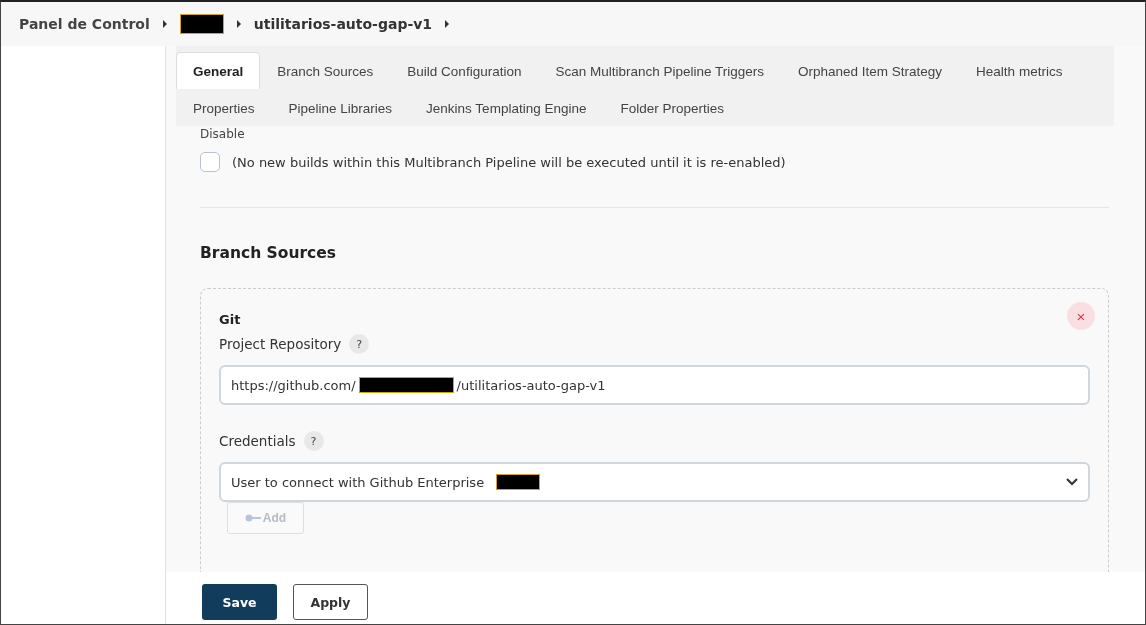 This screenshot has height=625, width=1146. Describe the element at coordinates (506, 107) in the screenshot. I see `tab: Jenkins Templating Engine` at that location.